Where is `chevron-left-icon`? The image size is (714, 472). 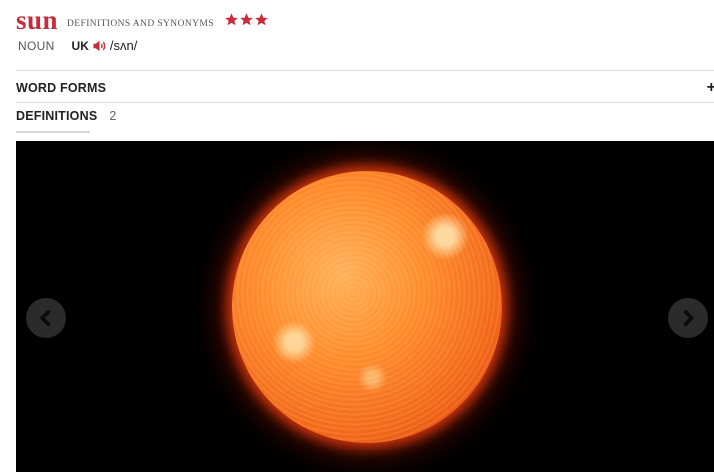
chevron-left-icon is located at coordinates (45, 318).